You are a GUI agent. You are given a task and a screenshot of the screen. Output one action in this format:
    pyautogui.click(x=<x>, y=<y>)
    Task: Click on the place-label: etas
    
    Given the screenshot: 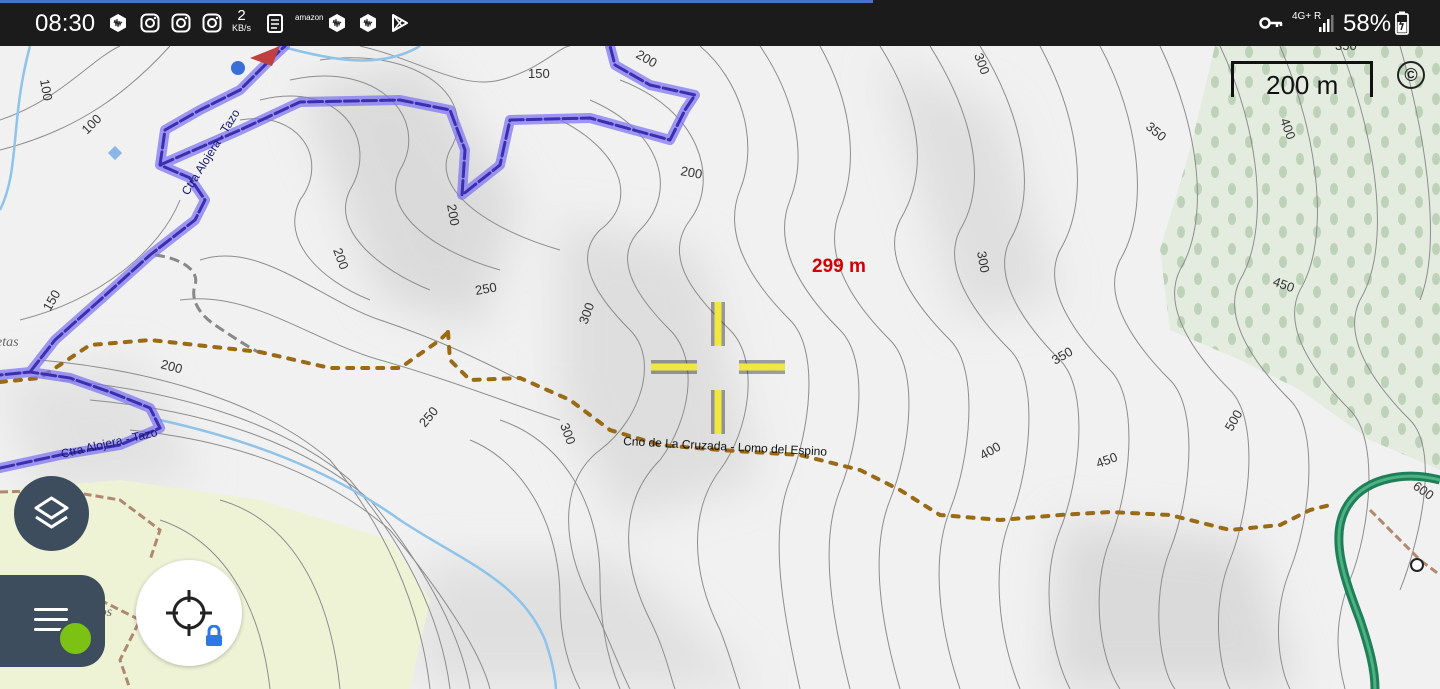 What is the action you would take?
    pyautogui.click(x=9, y=342)
    